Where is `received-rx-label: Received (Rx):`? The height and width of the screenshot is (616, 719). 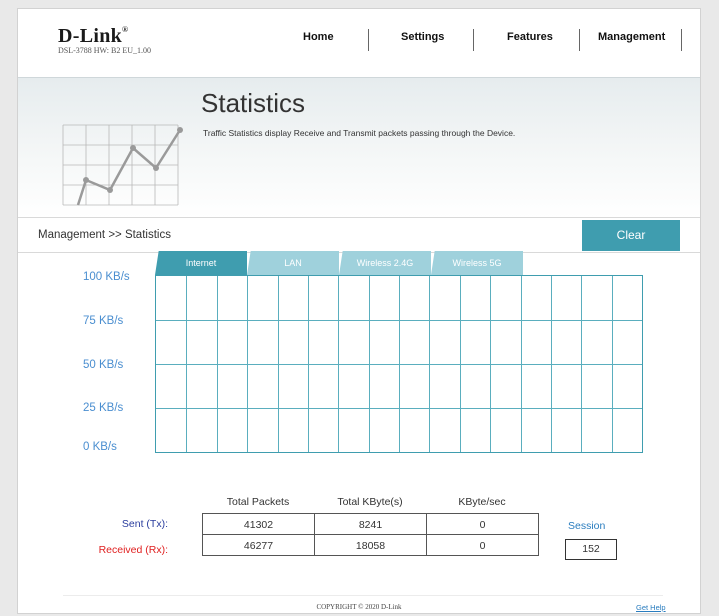
received-rx-label: Received (Rx): is located at coordinates (133, 550).